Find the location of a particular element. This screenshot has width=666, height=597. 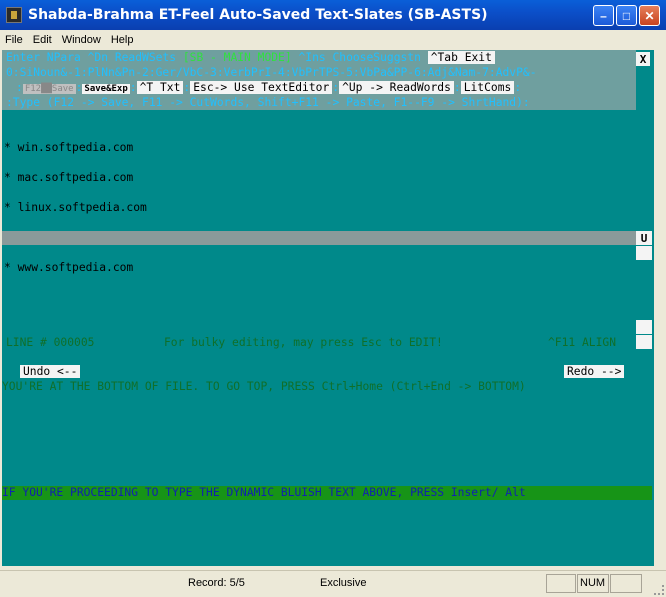

text-line: * mac.softpedia.com is located at coordinates (68, 177).